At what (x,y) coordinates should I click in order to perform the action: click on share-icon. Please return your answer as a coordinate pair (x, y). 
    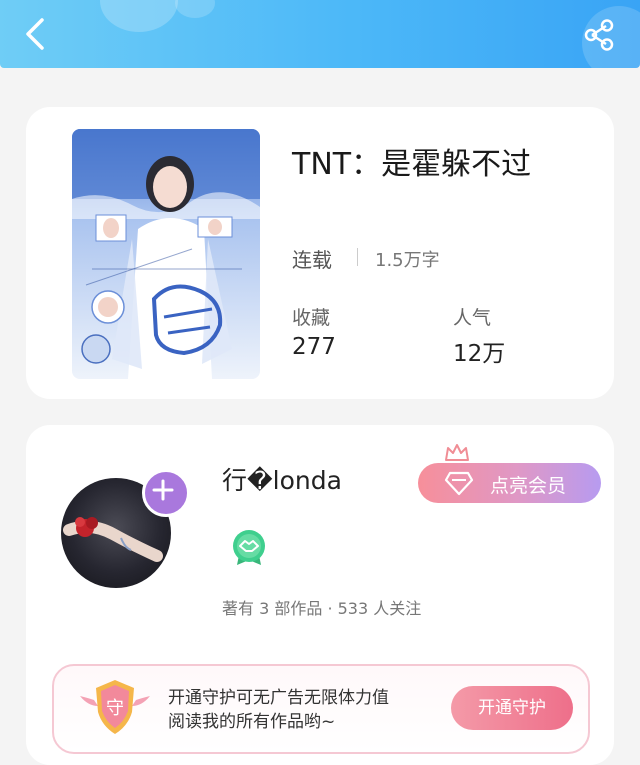
    Looking at the image, I should click on (599, 35).